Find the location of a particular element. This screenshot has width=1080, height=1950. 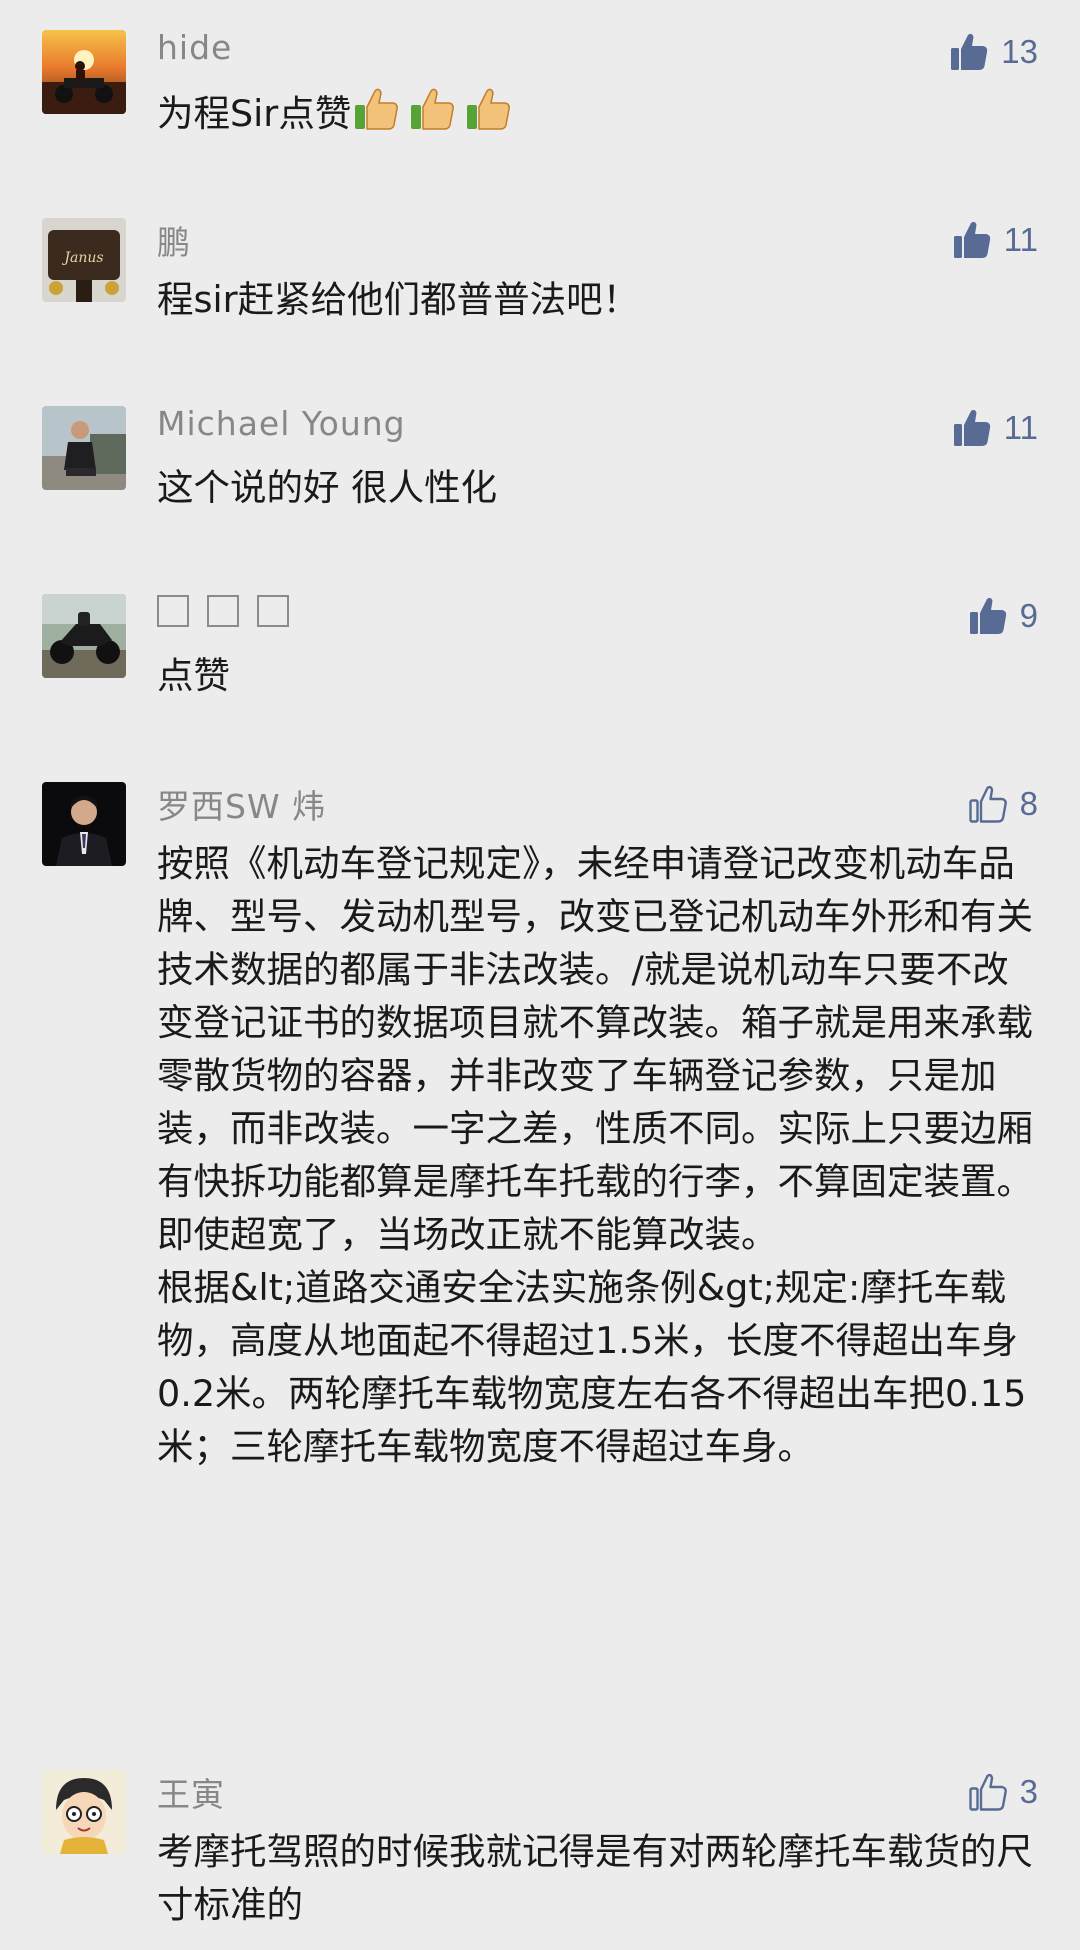

comment-item: 王寅 考摩托驾照的时候我就记得是有对两轮摩托车载货的尺寸标准的 3 is located at coordinates (540, 1860).